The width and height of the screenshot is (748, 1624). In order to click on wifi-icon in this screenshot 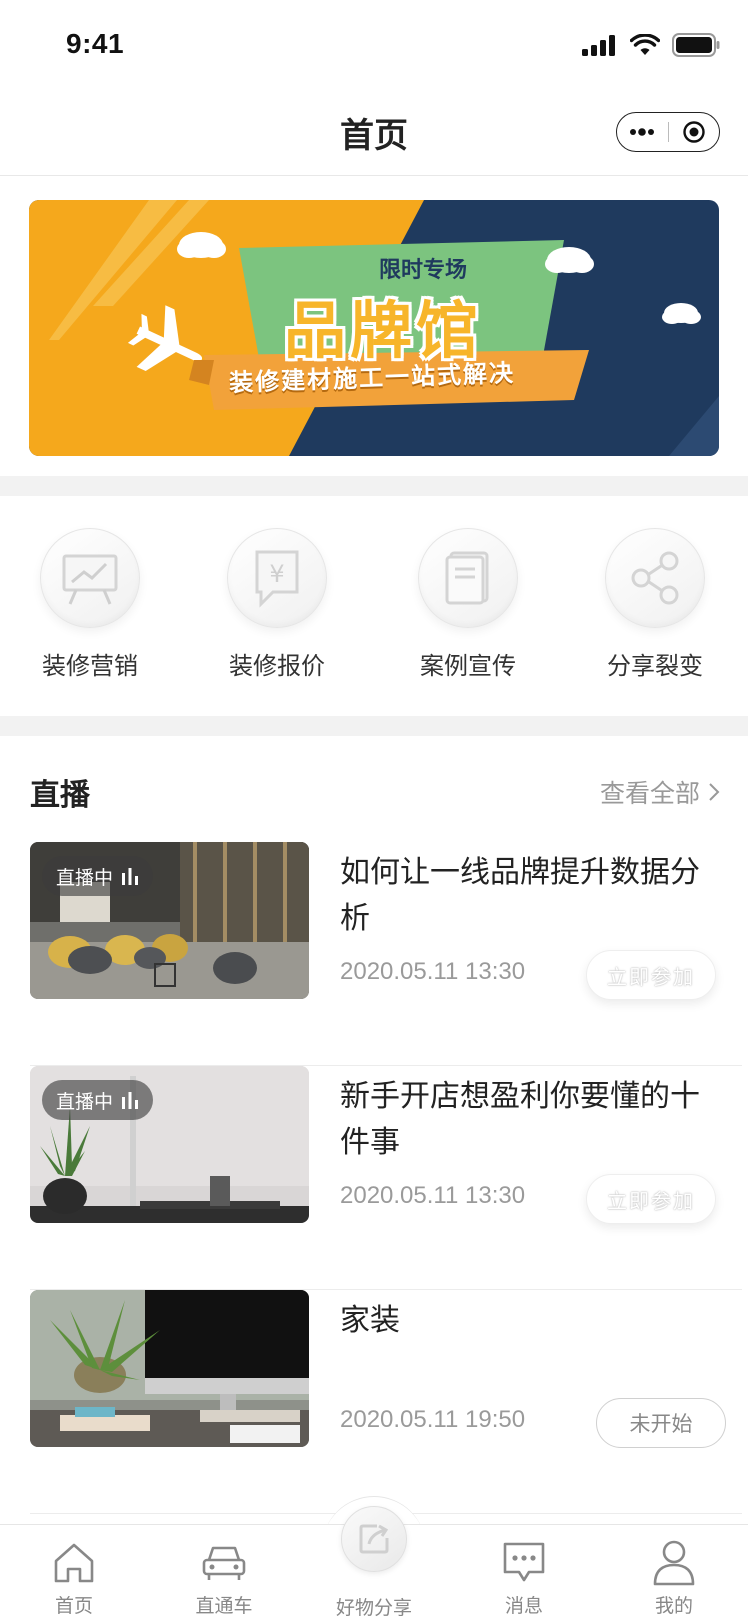, I will do `click(645, 44)`.